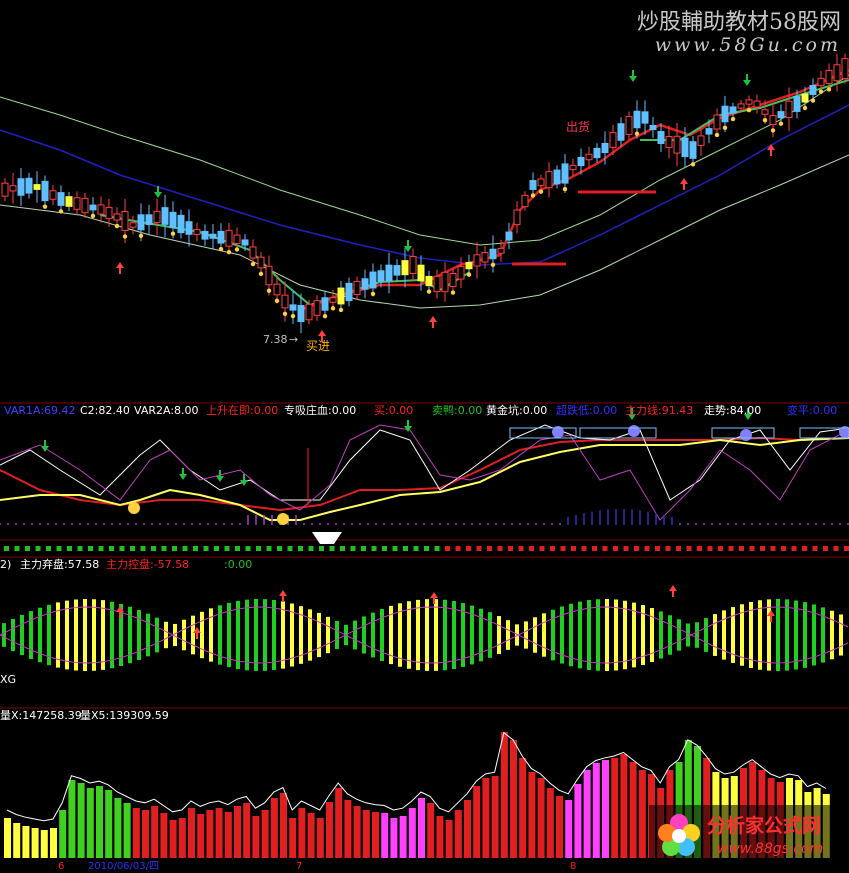 This screenshot has width=849, height=873. Describe the element at coordinates (60, 564) in the screenshot. I see `indicator-abandon: 主力弃盘:57.58` at that location.